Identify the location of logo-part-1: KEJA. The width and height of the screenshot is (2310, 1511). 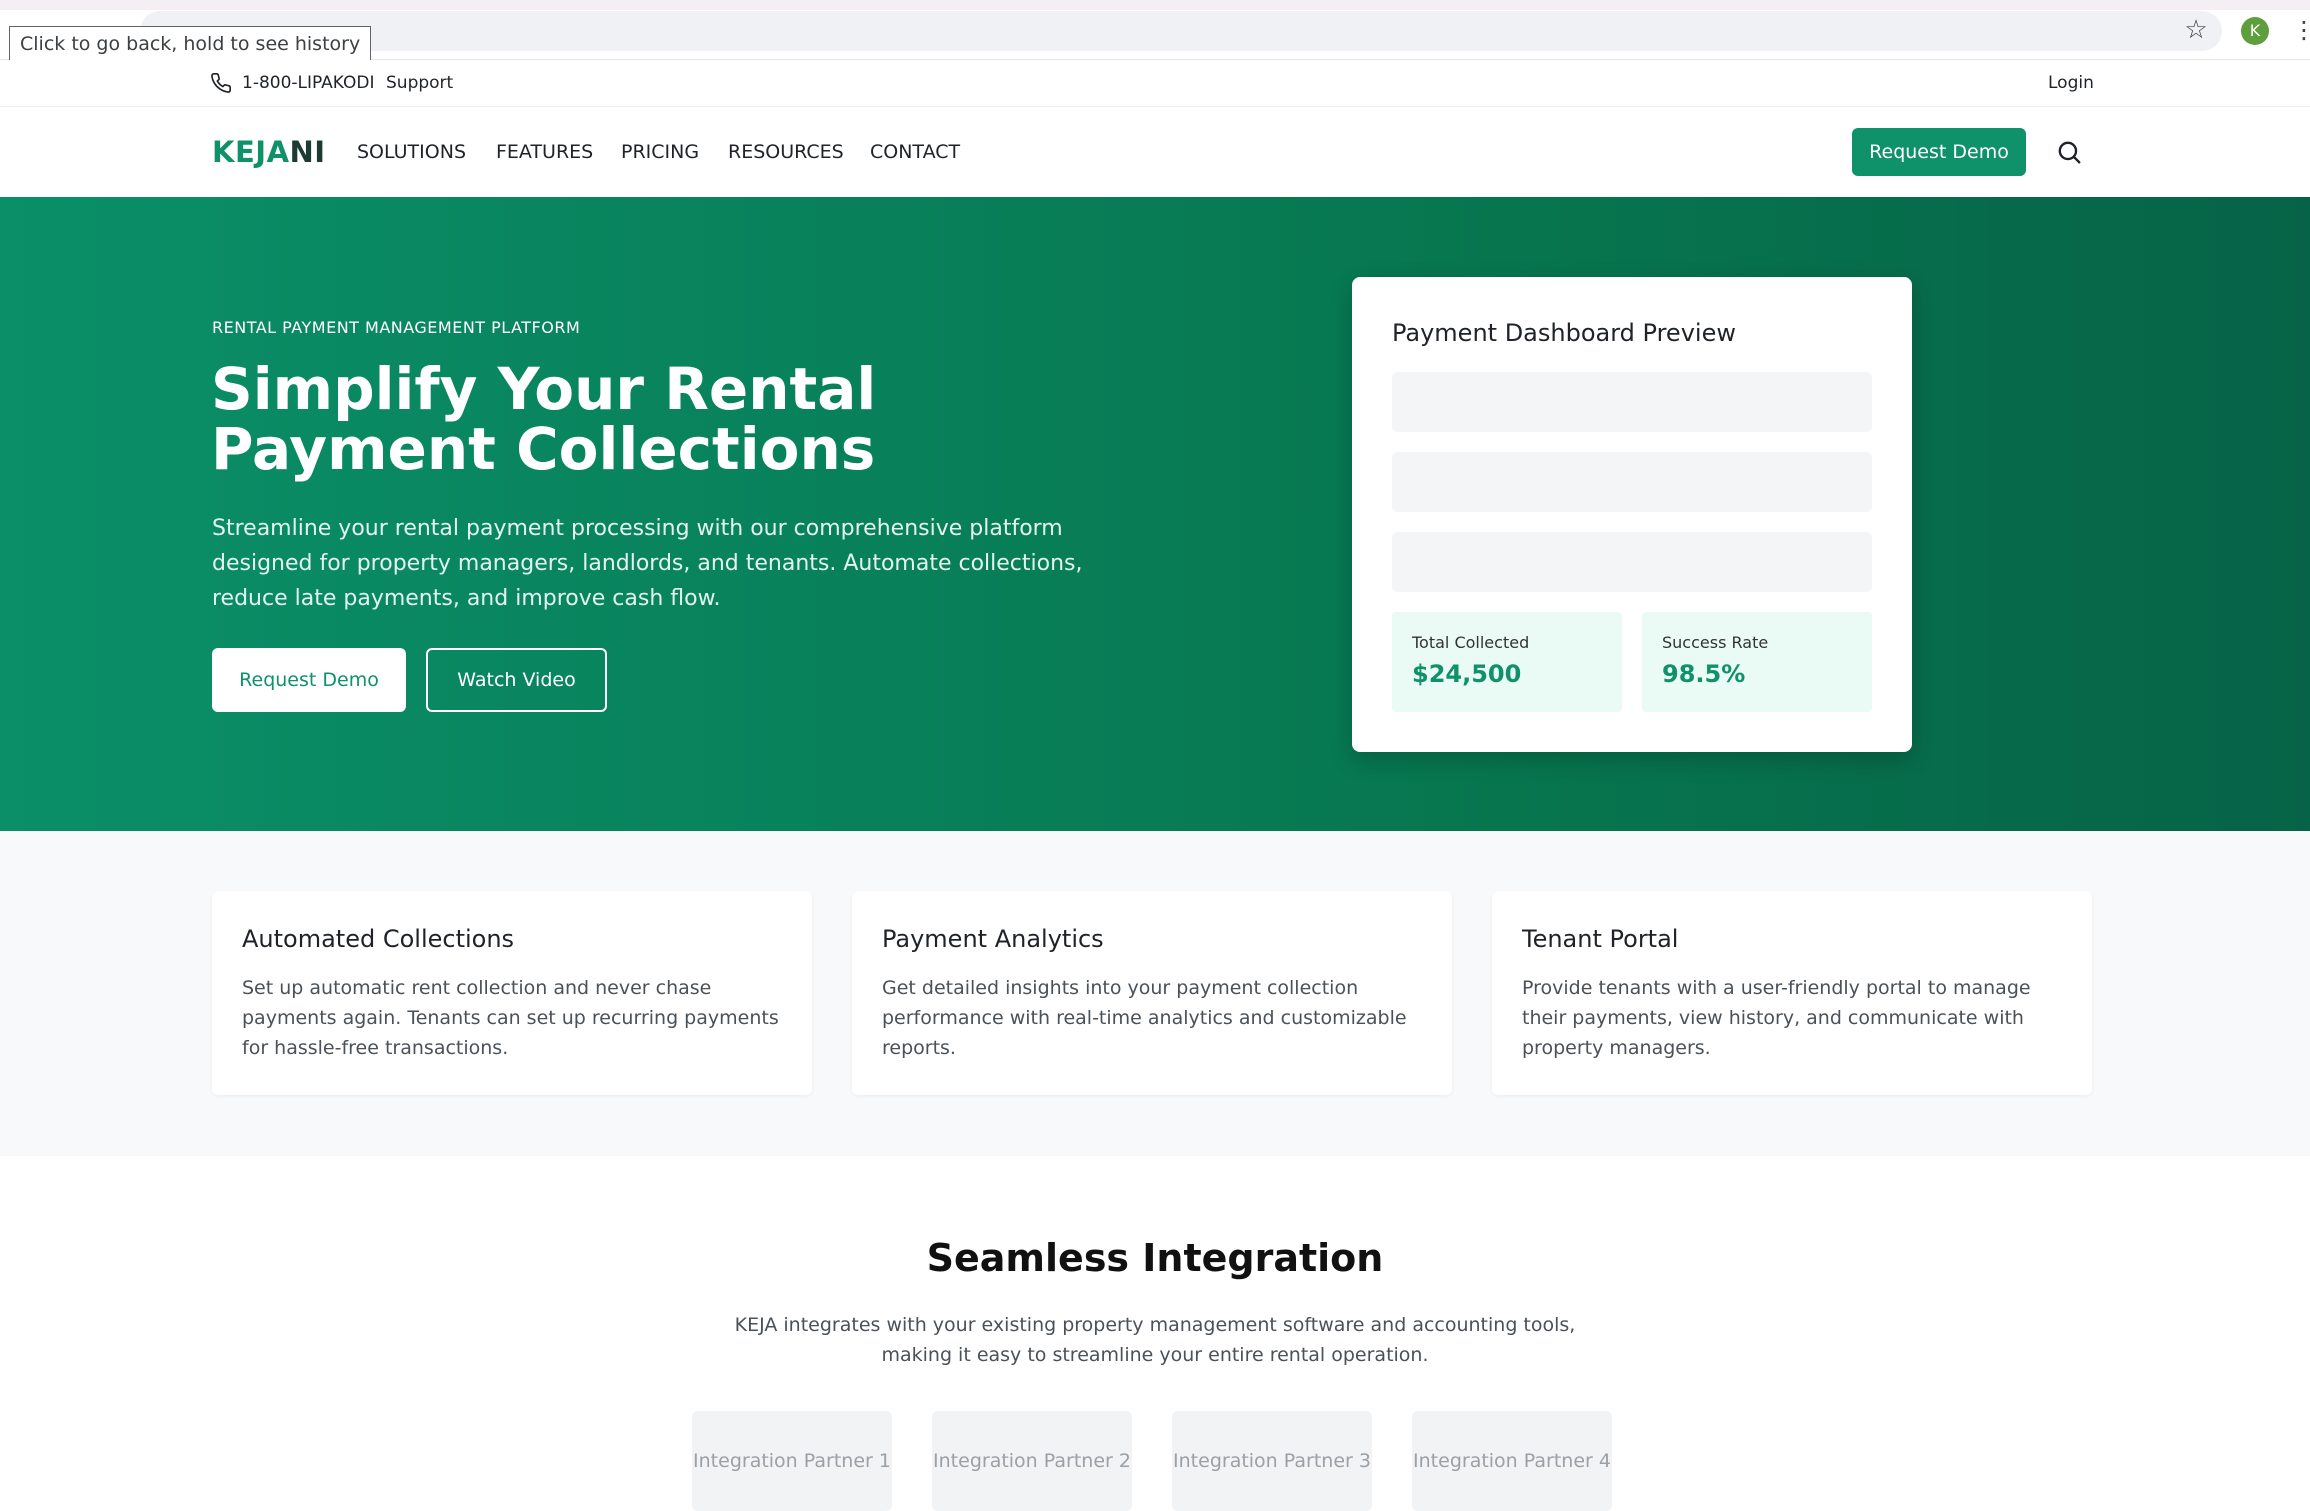
(251, 152).